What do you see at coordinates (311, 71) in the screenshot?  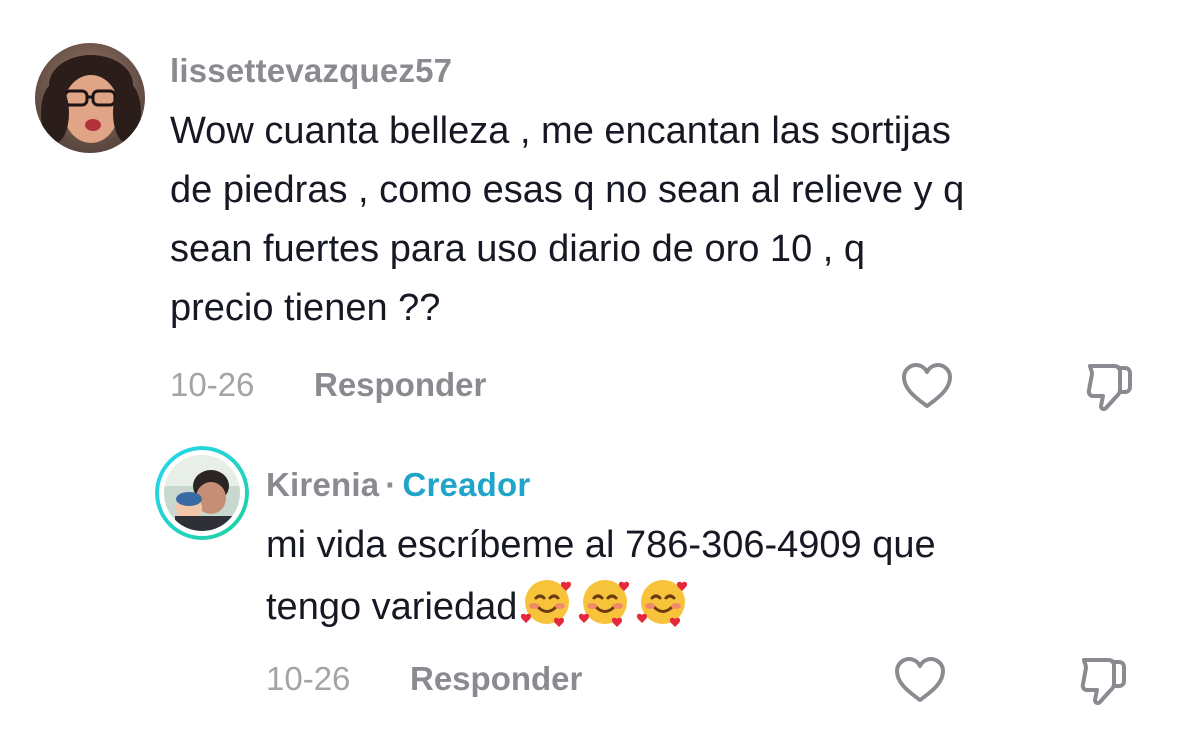 I see `comment-username: lissettevazquez57` at bounding box center [311, 71].